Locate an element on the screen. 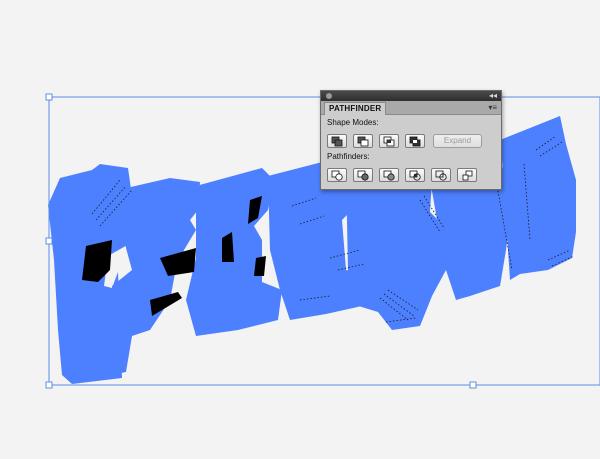 The width and height of the screenshot is (600, 459). divide-button is located at coordinates (337, 175).